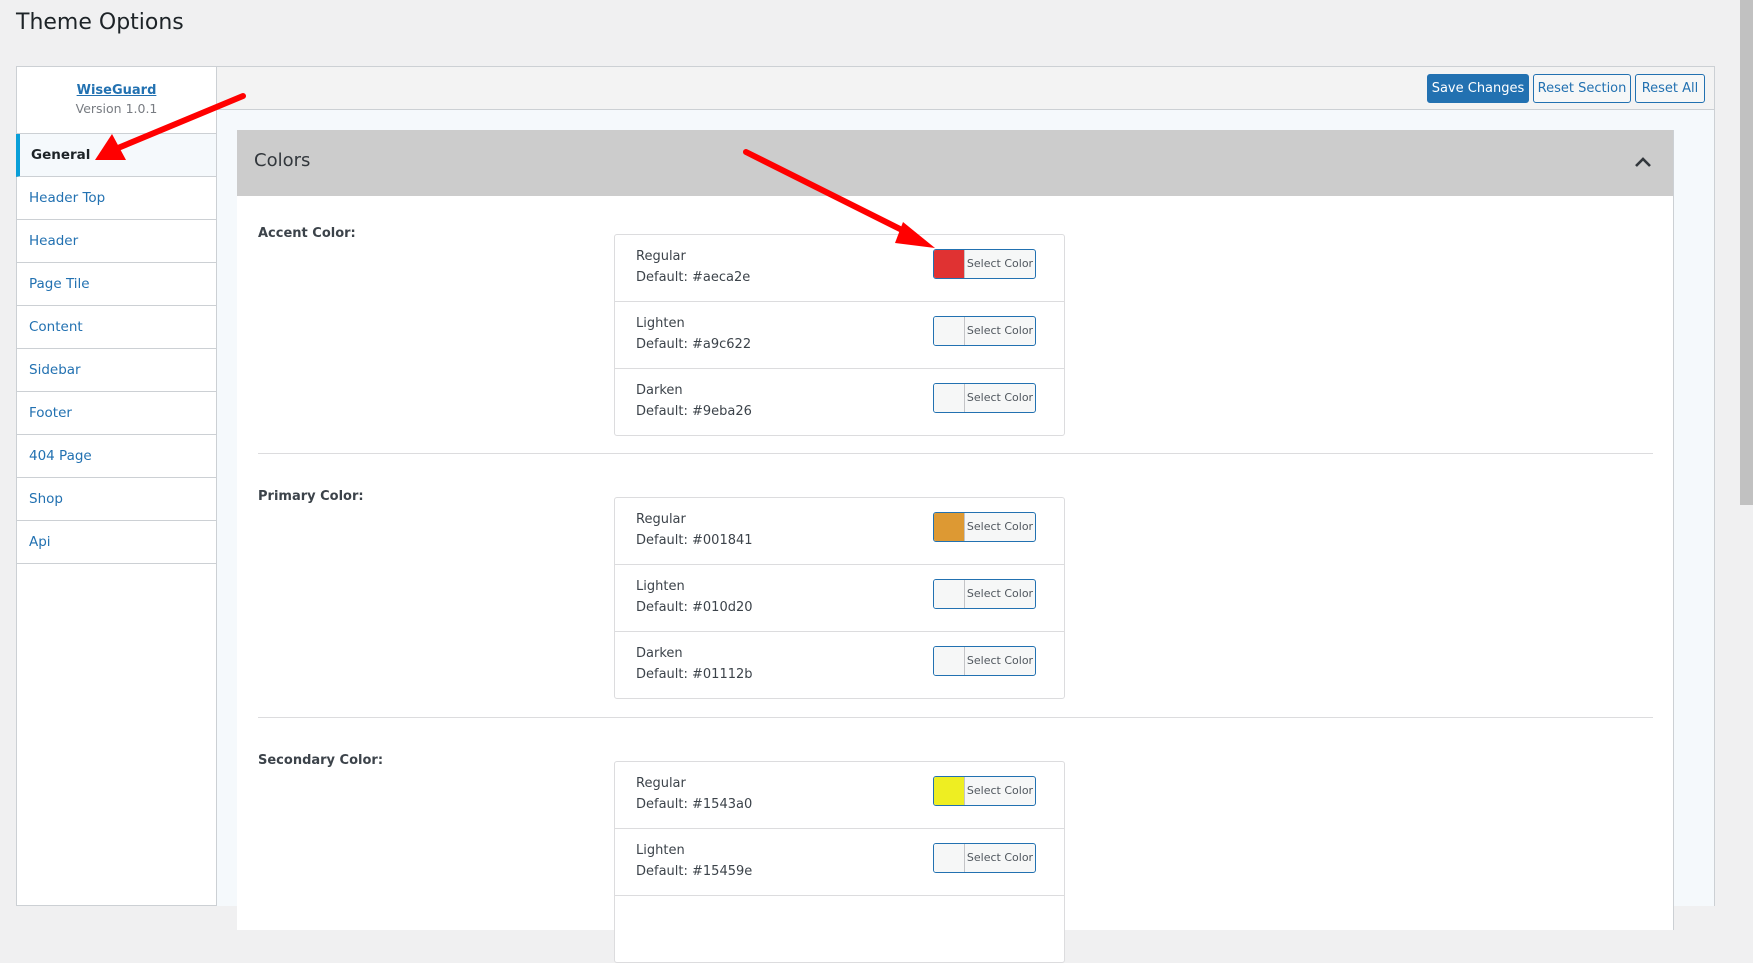 The height and width of the screenshot is (963, 1753). Describe the element at coordinates (116, 241) in the screenshot. I see `sidebar-item-header: Header` at that location.